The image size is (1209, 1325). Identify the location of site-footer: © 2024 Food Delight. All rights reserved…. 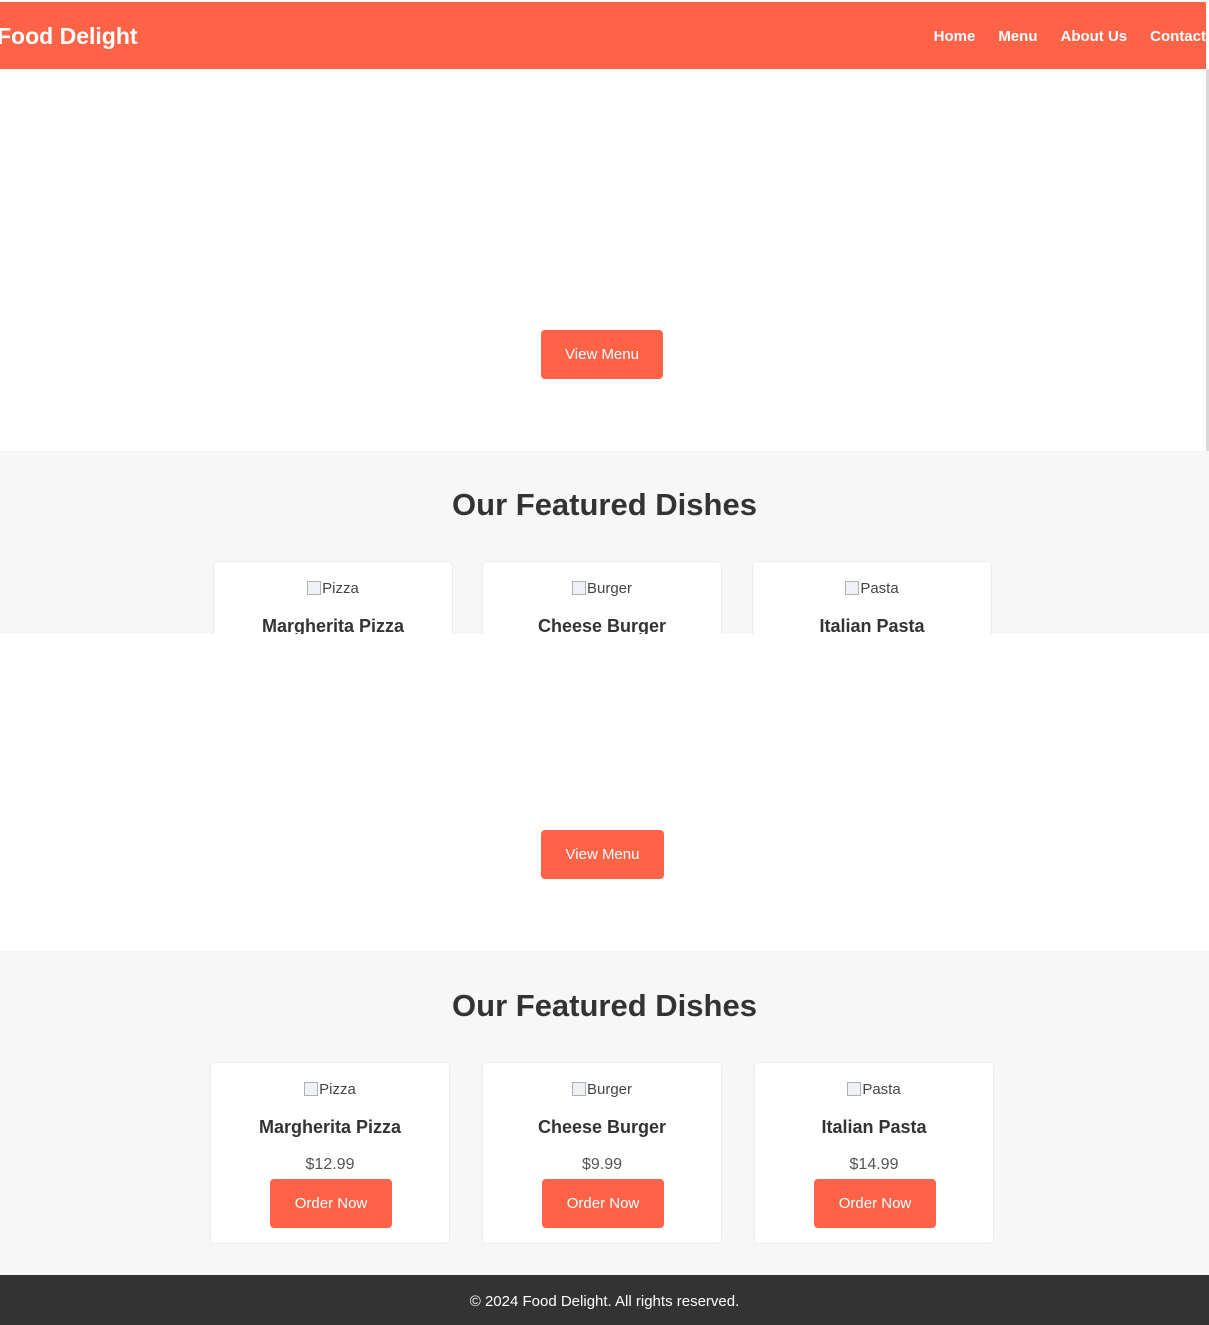
(604, 1300).